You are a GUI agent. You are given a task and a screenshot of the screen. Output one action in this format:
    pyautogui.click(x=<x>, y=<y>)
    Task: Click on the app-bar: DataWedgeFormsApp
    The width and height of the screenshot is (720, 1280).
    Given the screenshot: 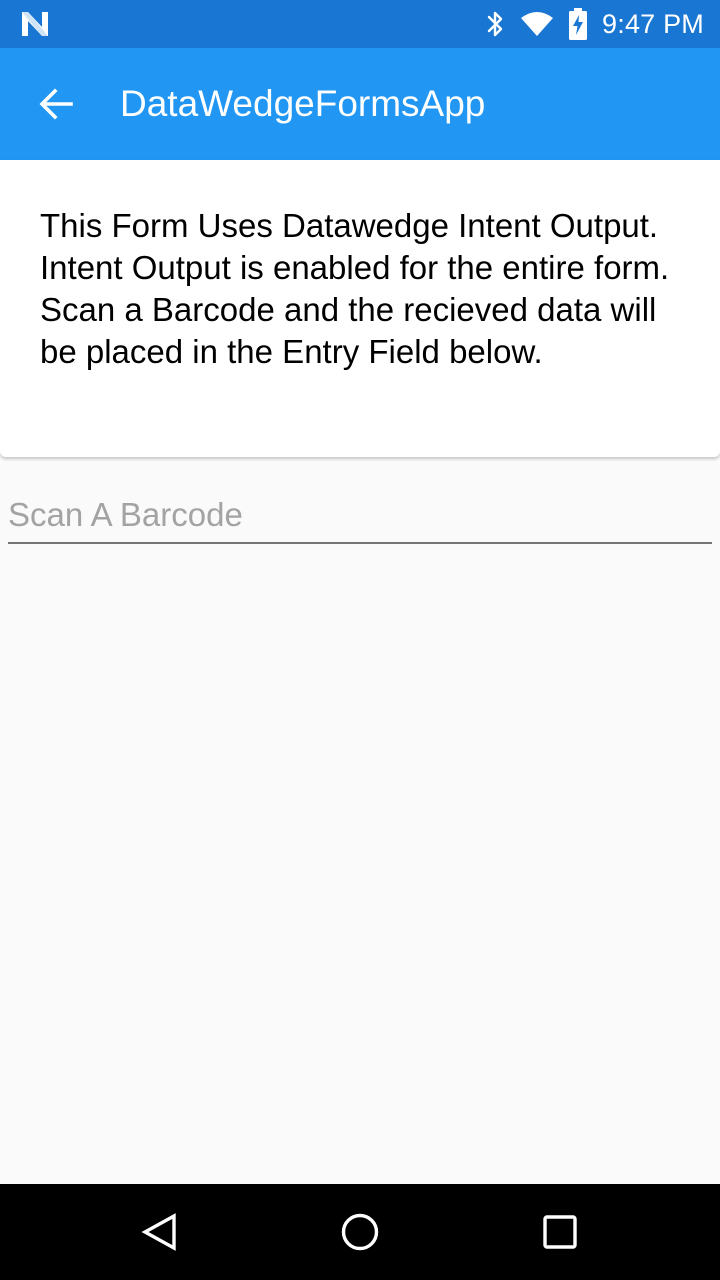 What is the action you would take?
    pyautogui.click(x=360, y=104)
    